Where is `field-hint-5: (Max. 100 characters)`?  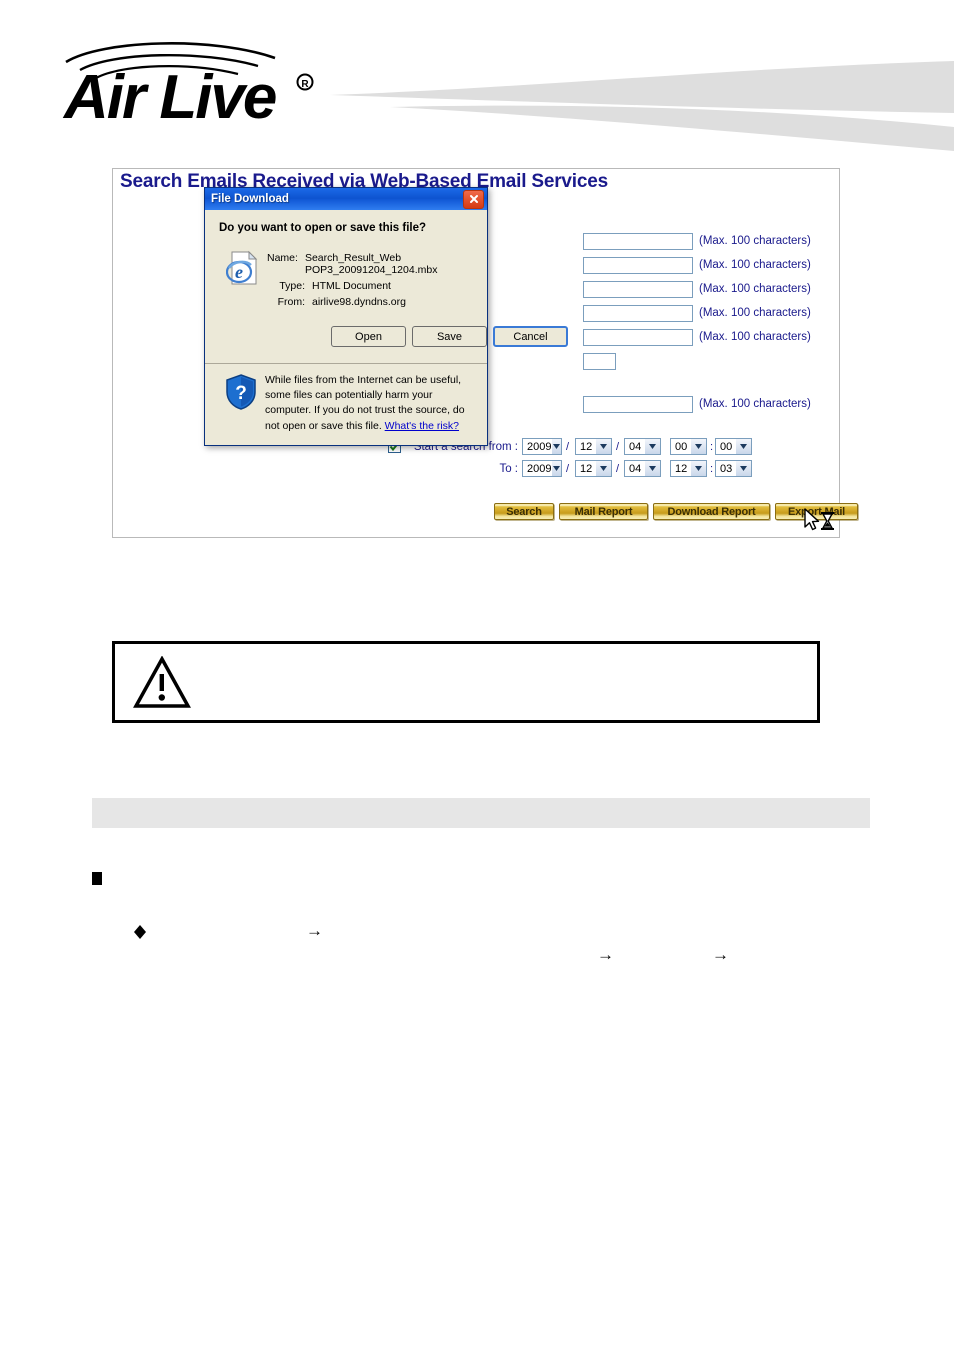 field-hint-5: (Max. 100 characters) is located at coordinates (755, 337).